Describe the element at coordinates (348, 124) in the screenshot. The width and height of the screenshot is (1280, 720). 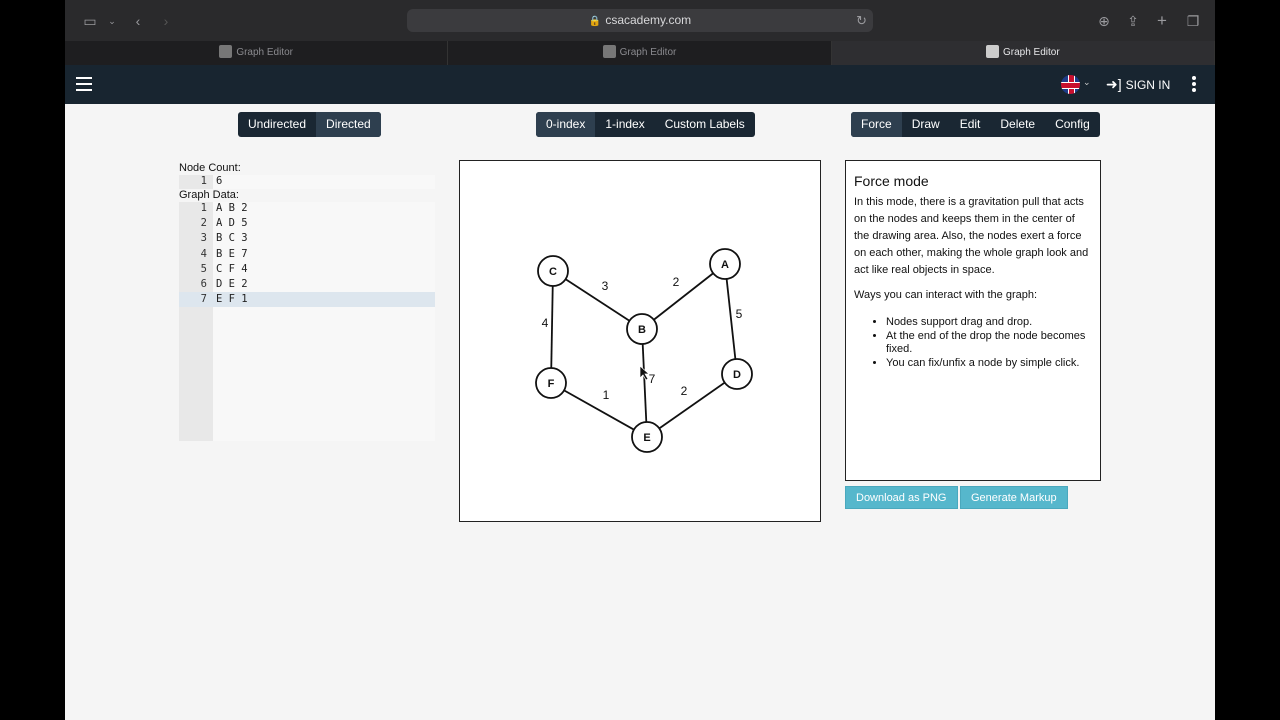
I see `directed-button: Directed` at that location.